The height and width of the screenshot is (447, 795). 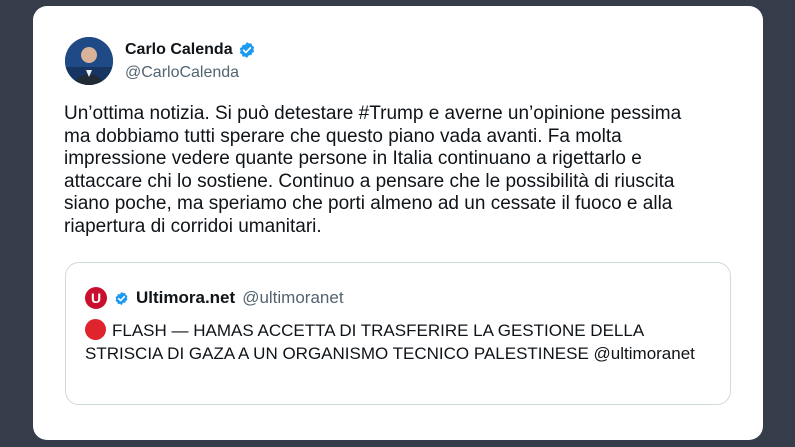 What do you see at coordinates (96, 298) in the screenshot?
I see `ultimora-logo: U` at bounding box center [96, 298].